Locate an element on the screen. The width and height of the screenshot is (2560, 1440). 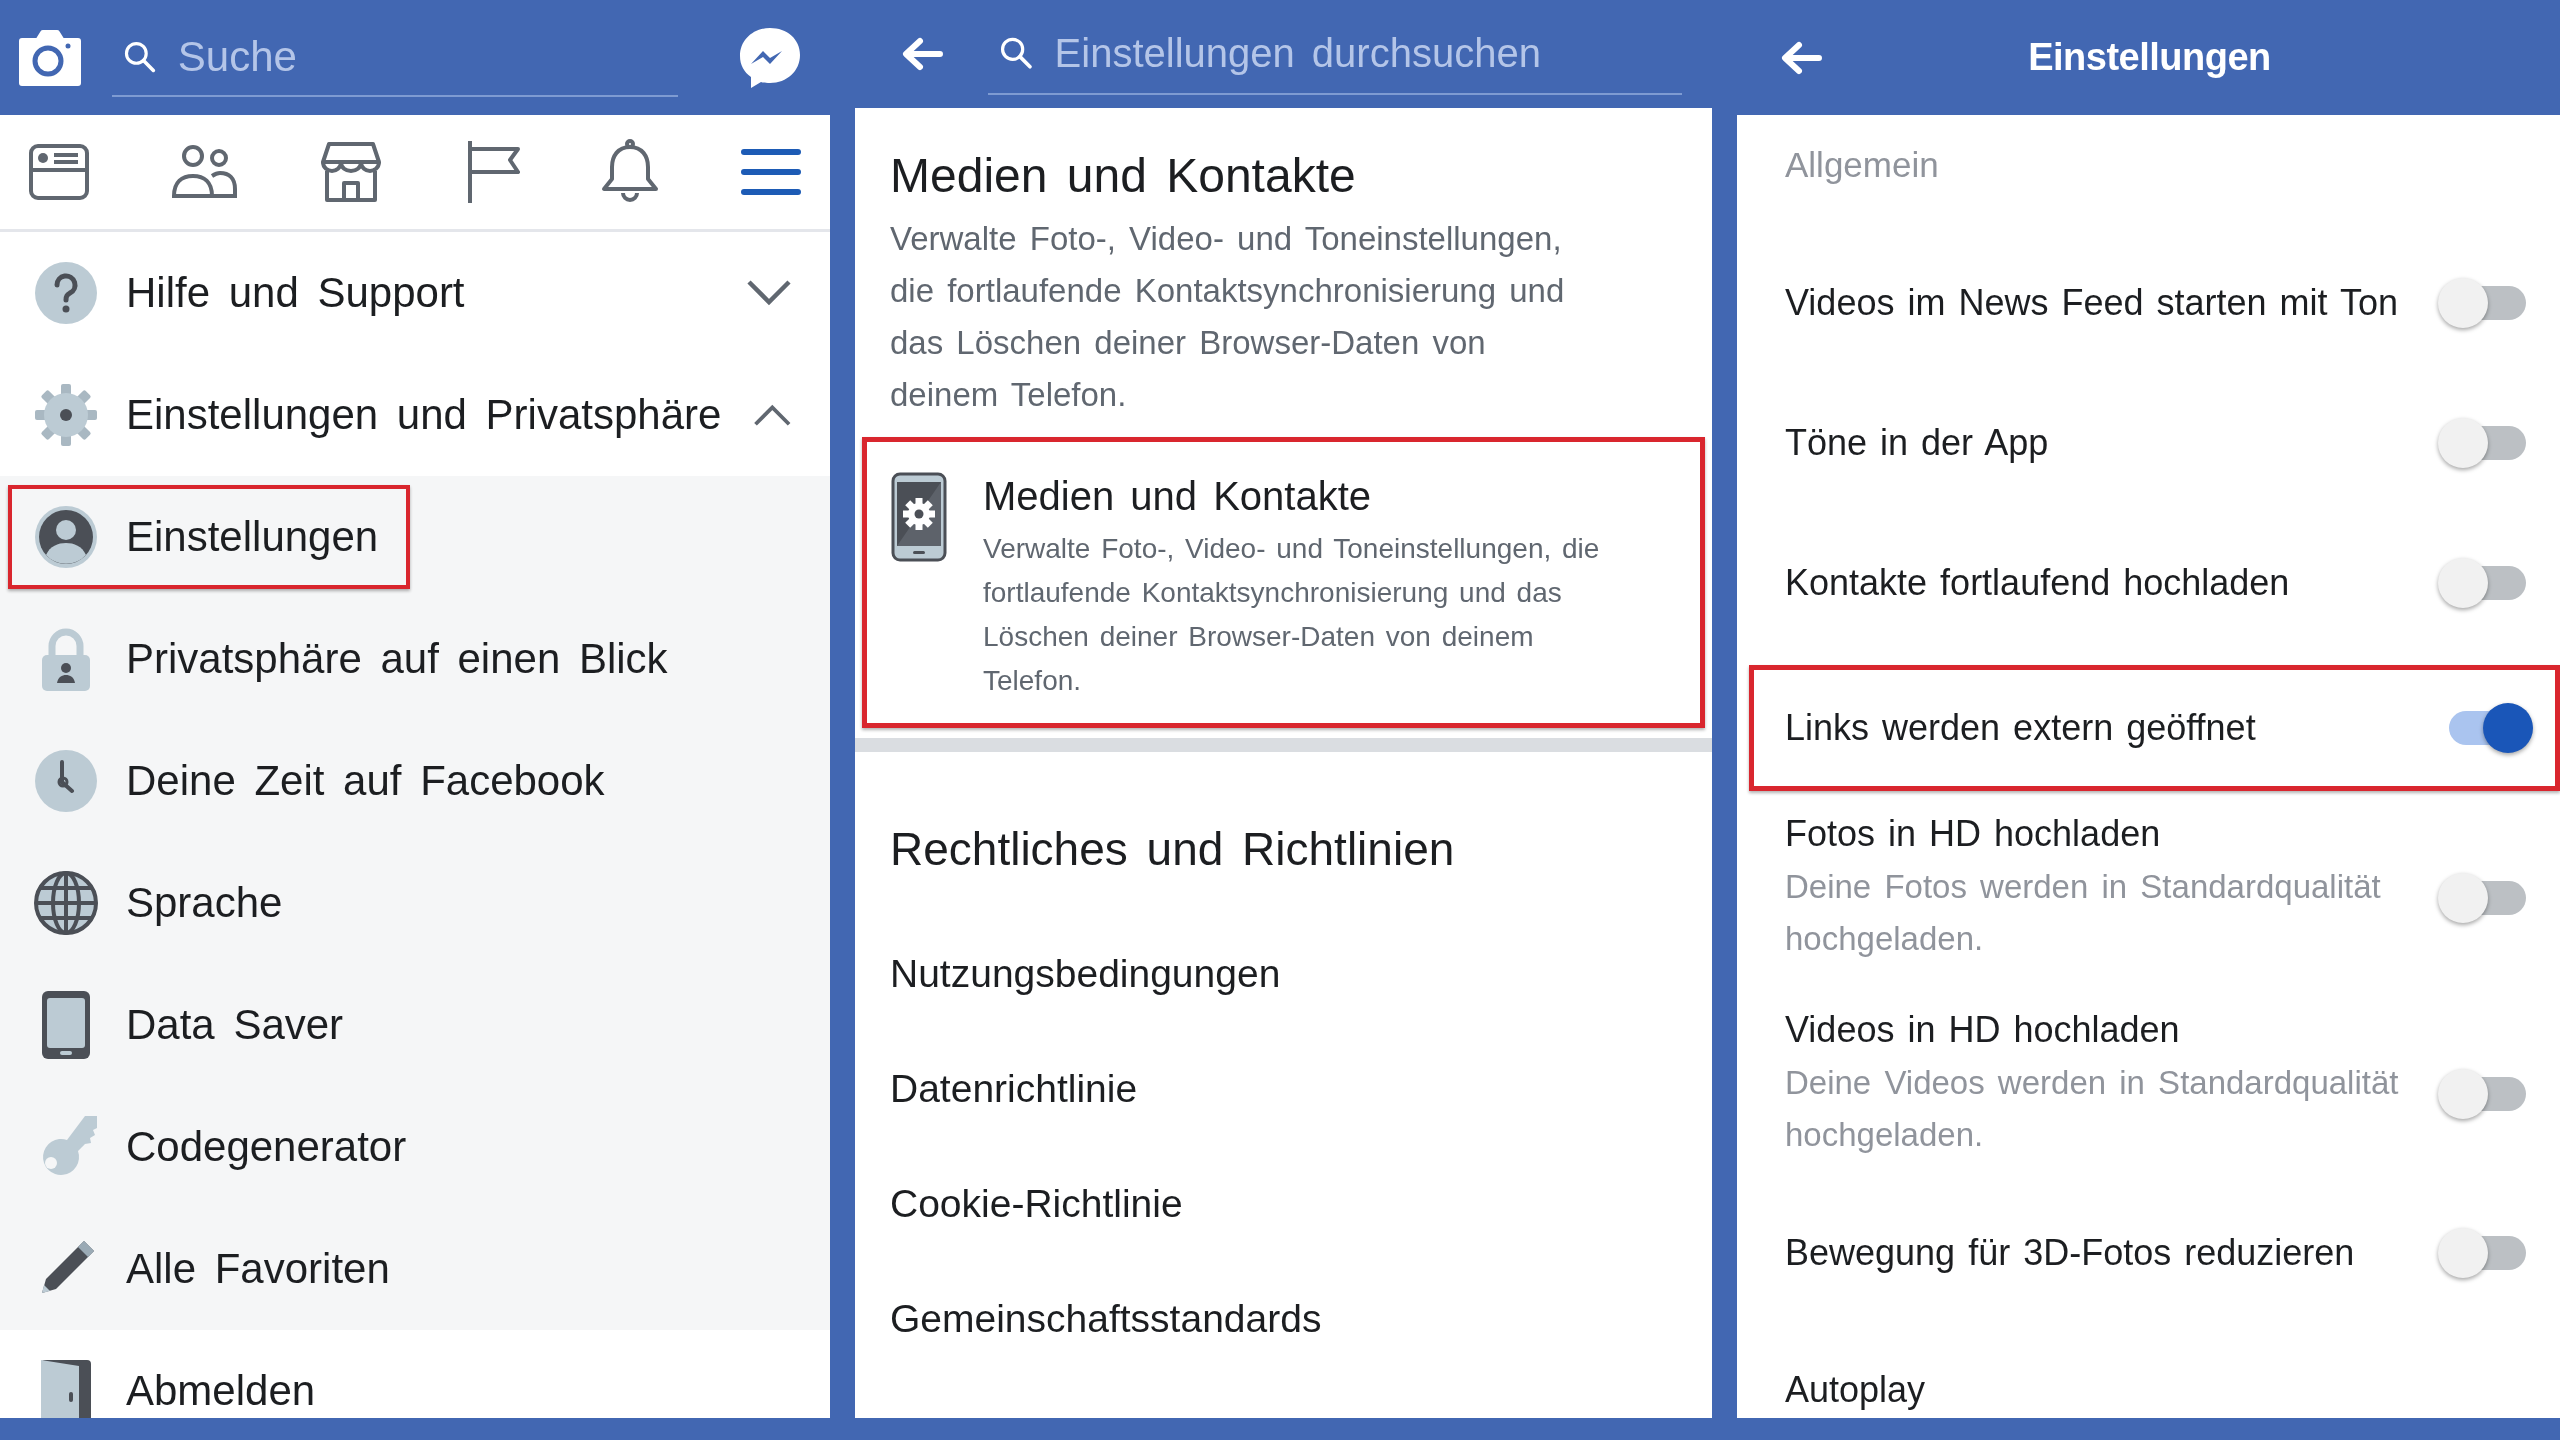
menu-item: Einstellungen is located at coordinates (209, 537).